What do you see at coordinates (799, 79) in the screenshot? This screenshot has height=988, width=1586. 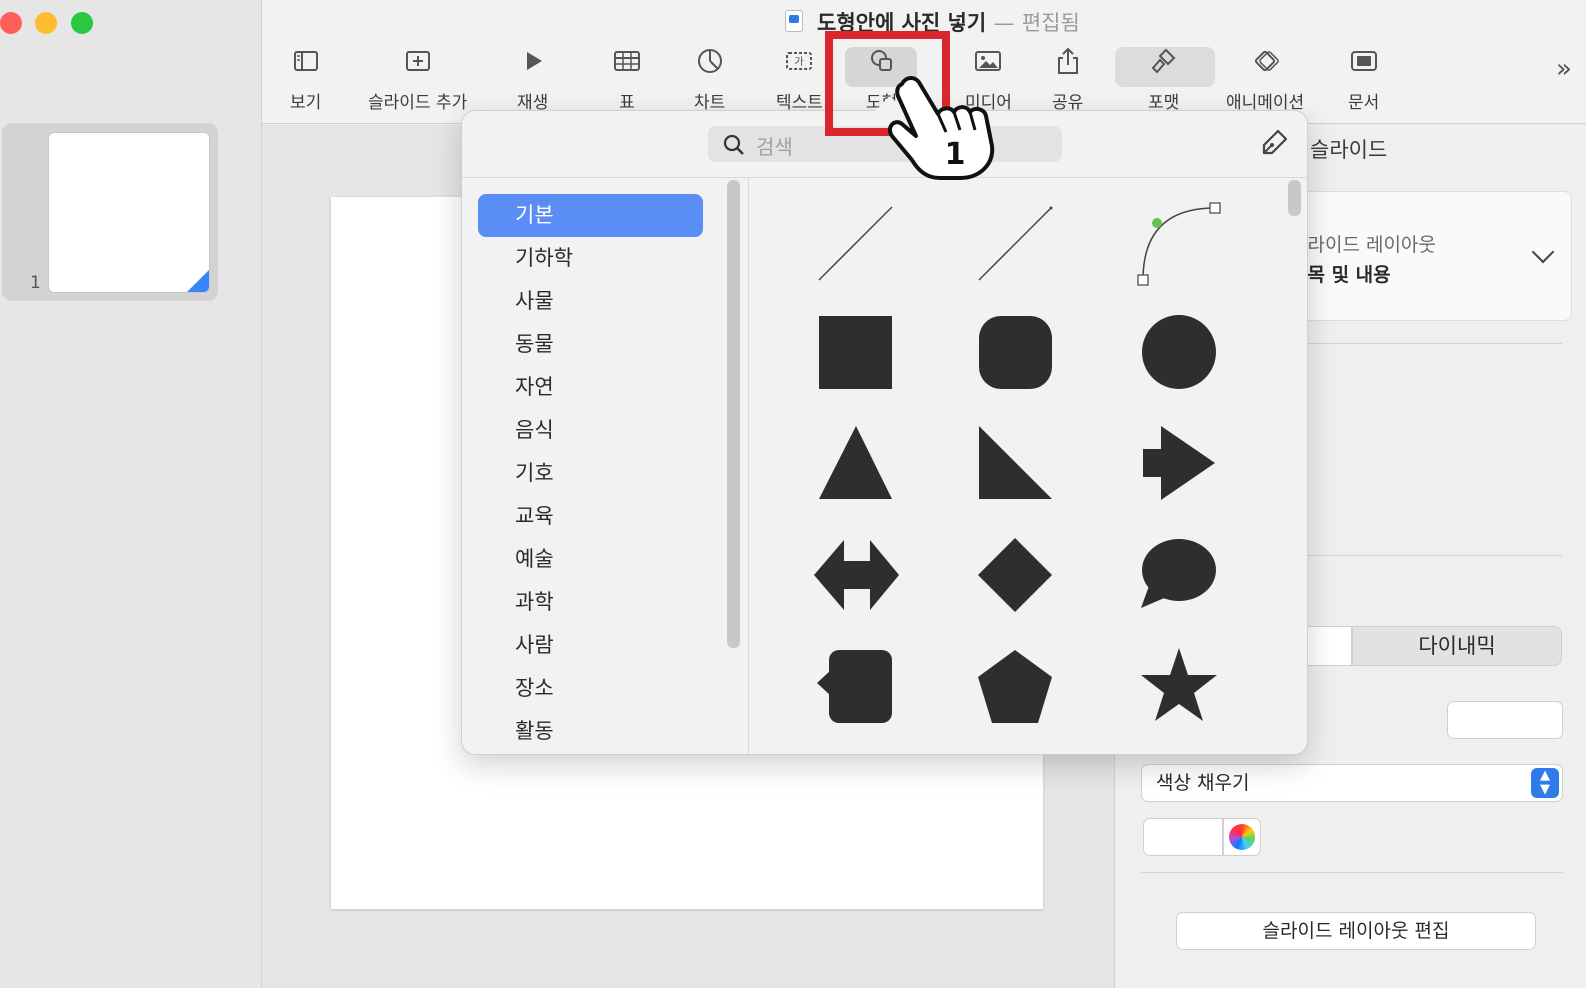 I see `text-button: 가 텍스트` at bounding box center [799, 79].